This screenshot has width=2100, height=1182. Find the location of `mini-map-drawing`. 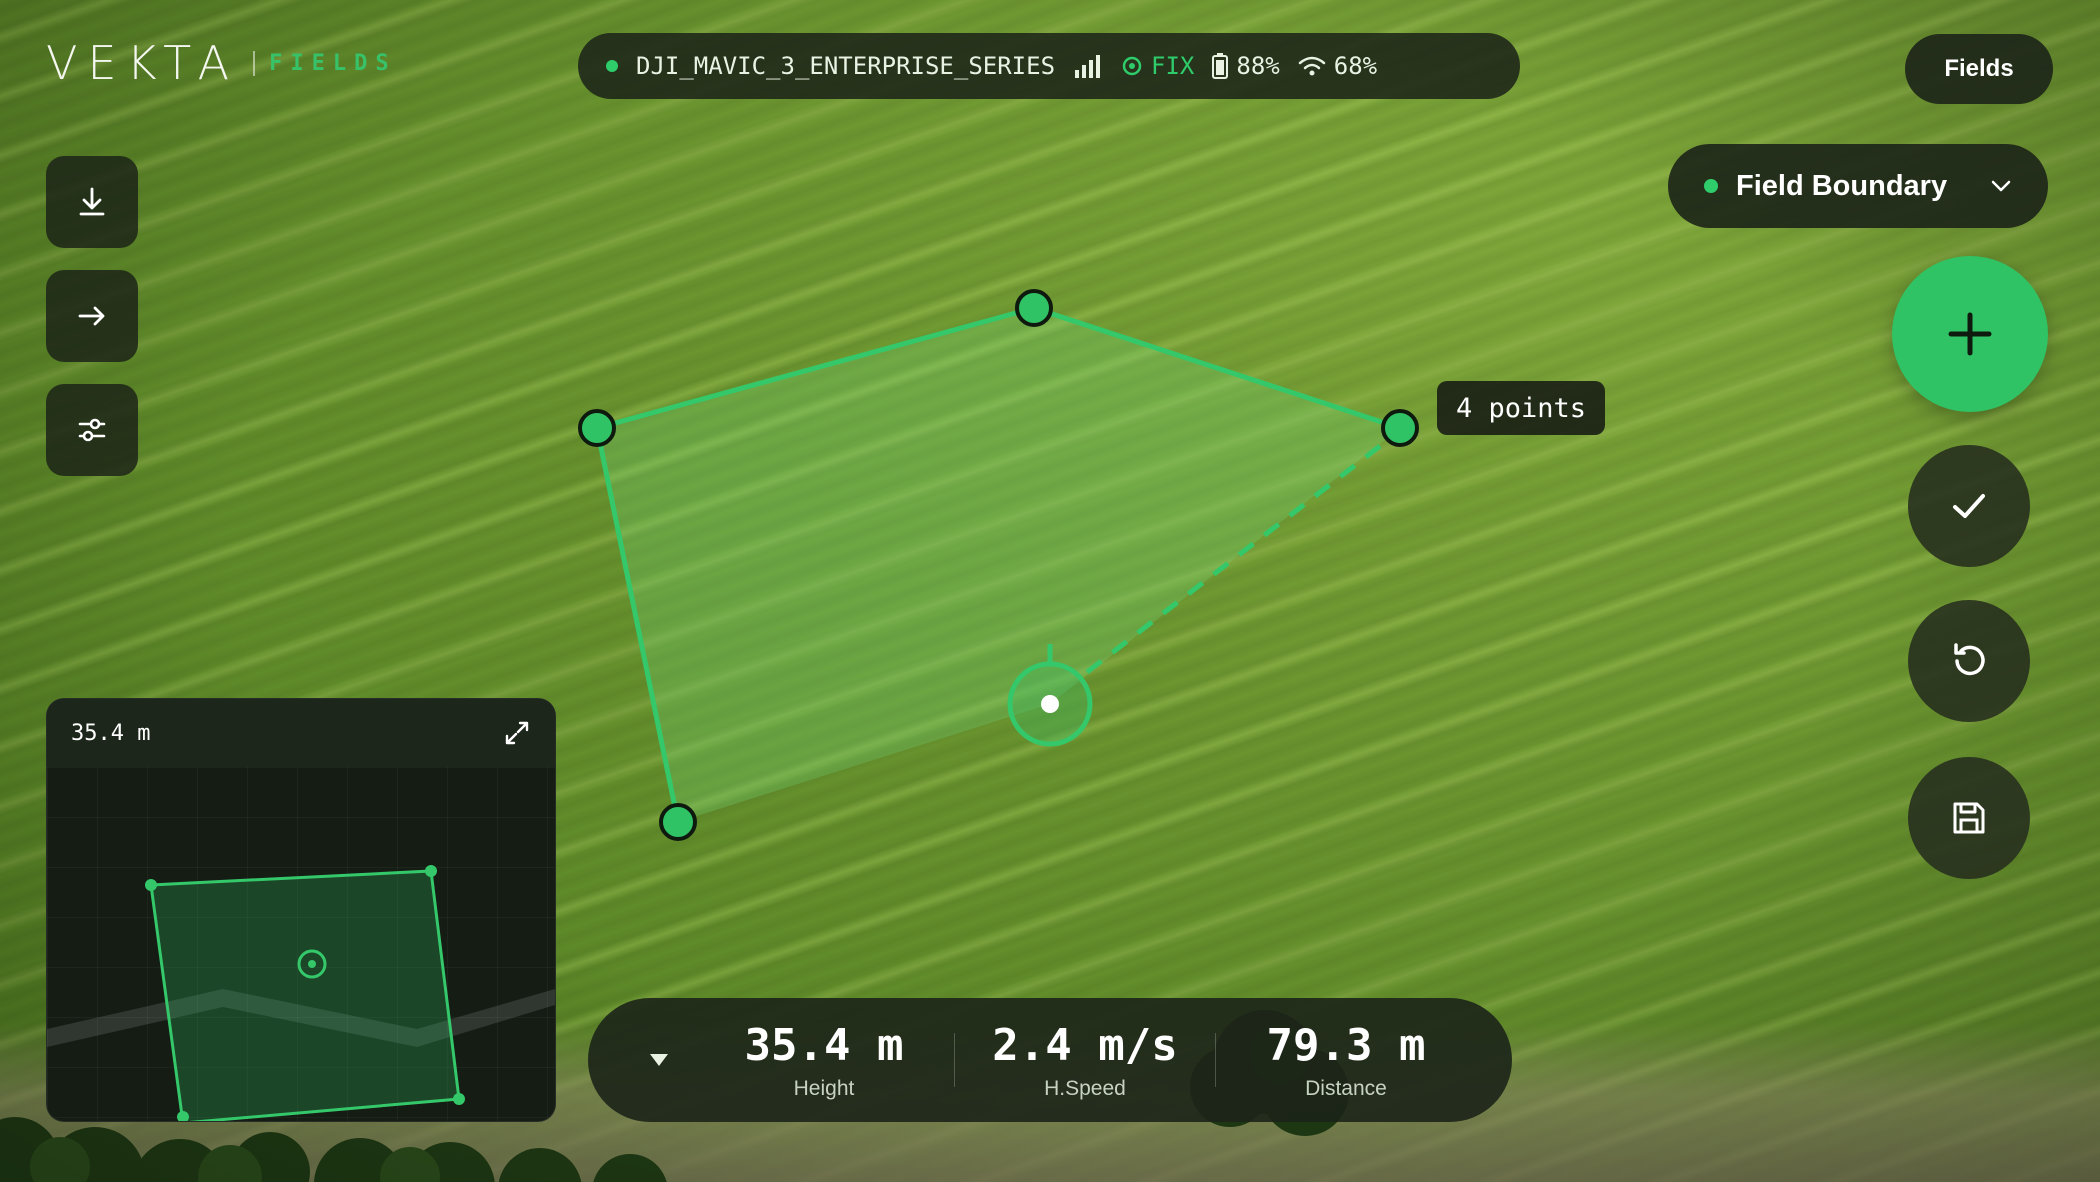

mini-map-drawing is located at coordinates (301, 993).